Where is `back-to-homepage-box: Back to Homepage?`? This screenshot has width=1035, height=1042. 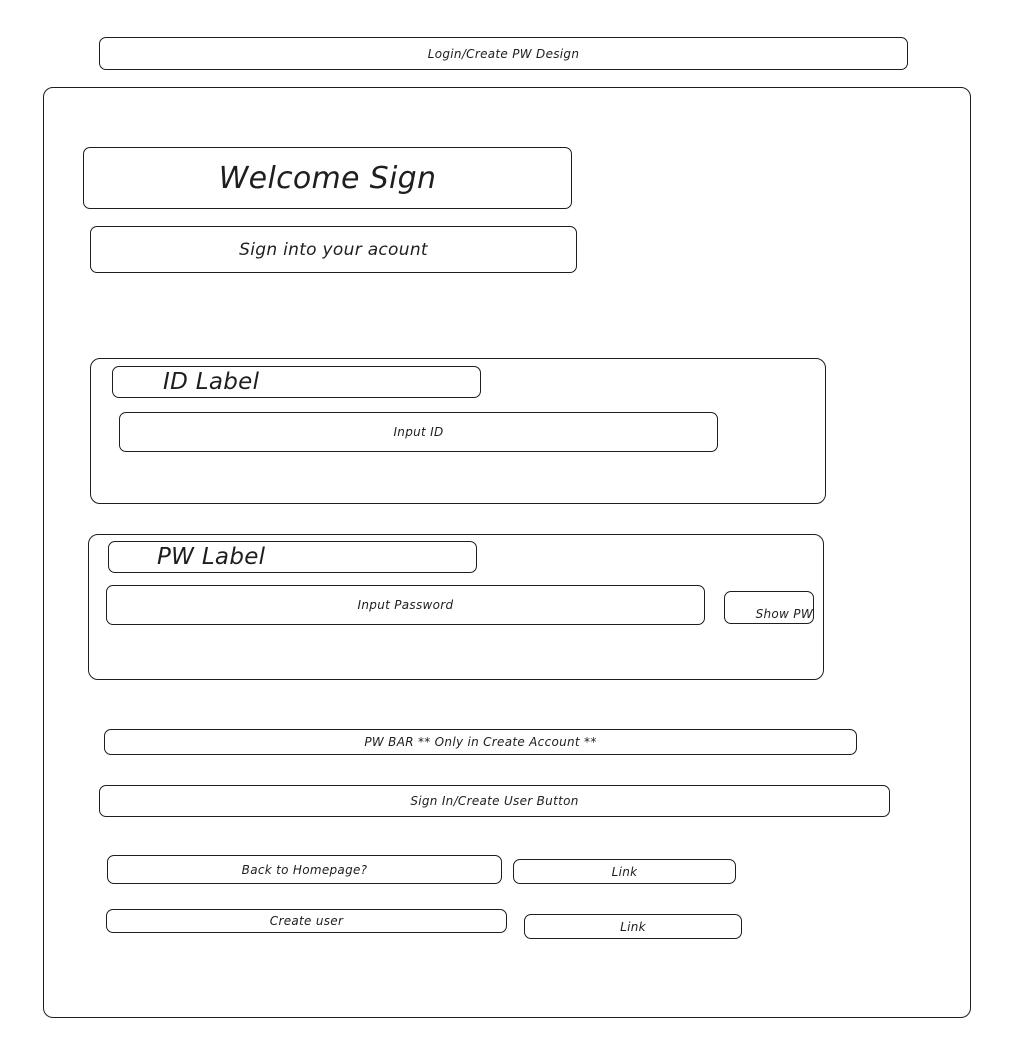 back-to-homepage-box: Back to Homepage? is located at coordinates (304, 869).